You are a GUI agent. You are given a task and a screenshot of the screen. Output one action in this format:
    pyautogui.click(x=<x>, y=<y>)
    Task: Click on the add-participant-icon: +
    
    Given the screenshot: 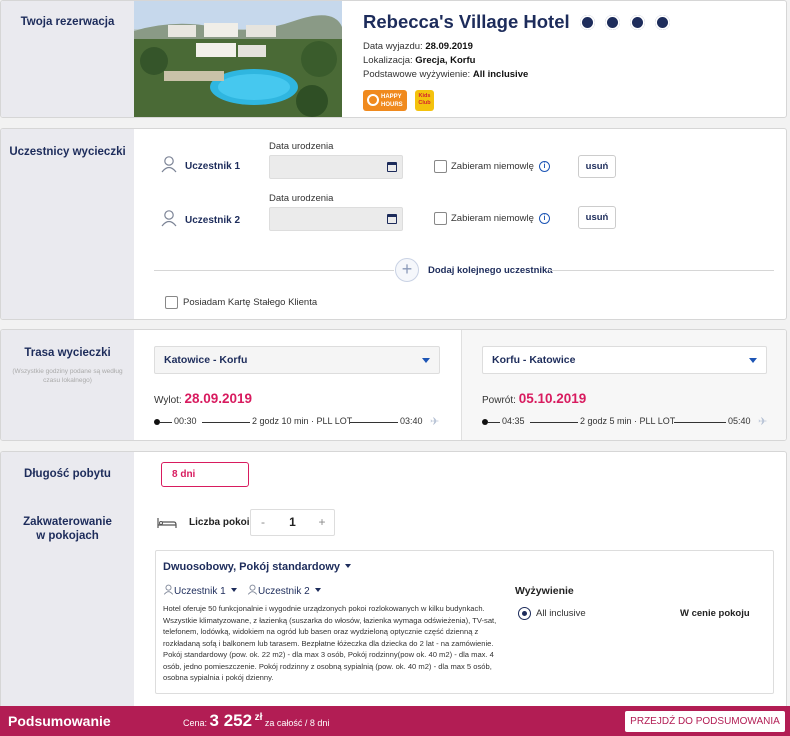 What is the action you would take?
    pyautogui.click(x=407, y=270)
    